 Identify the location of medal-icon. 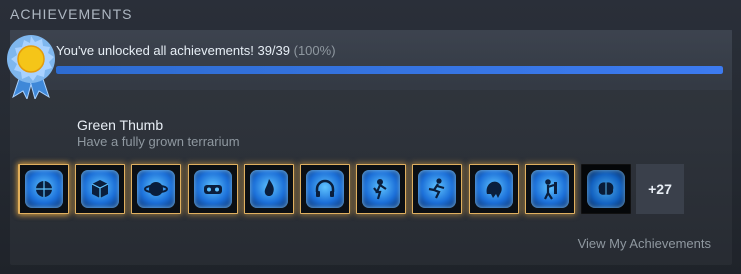
(31, 67).